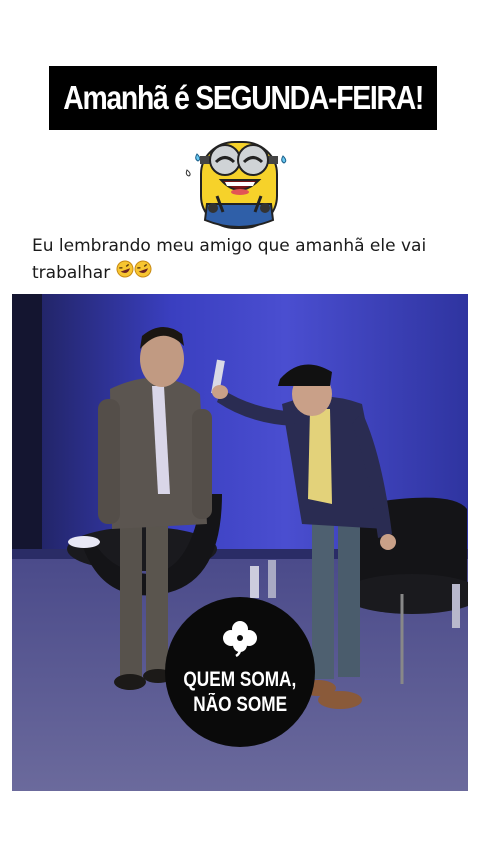 The height and width of the screenshot is (854, 480). I want to click on badge-line-2: NÃO SOME, so click(240, 704).